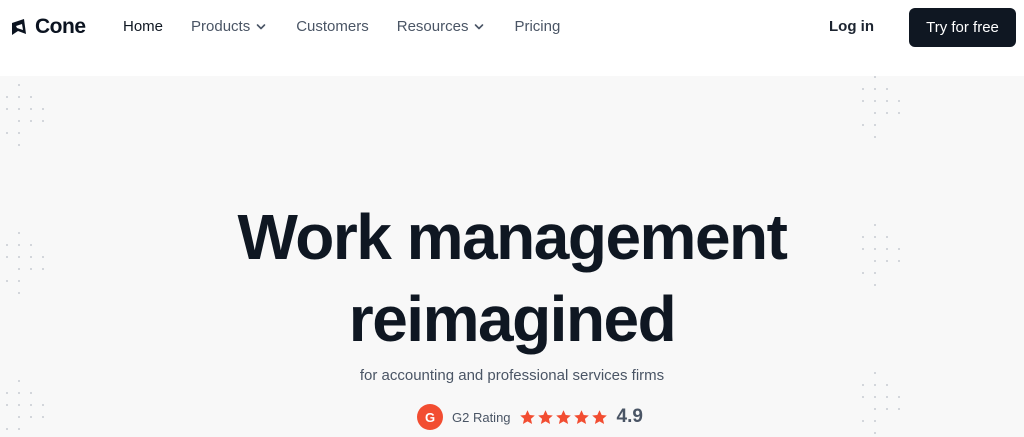  I want to click on nav-customers: Customers, so click(332, 26).